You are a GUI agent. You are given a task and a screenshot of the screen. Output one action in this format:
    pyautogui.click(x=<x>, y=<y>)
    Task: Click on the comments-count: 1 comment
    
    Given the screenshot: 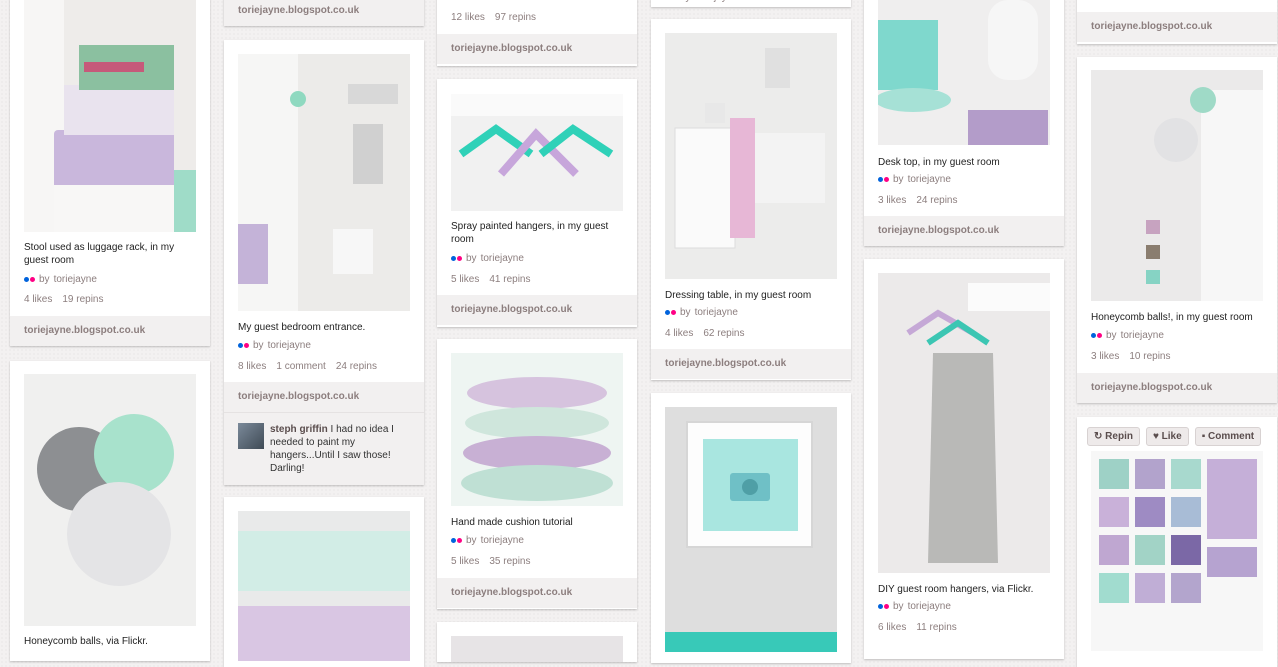 What is the action you would take?
    pyautogui.click(x=301, y=366)
    